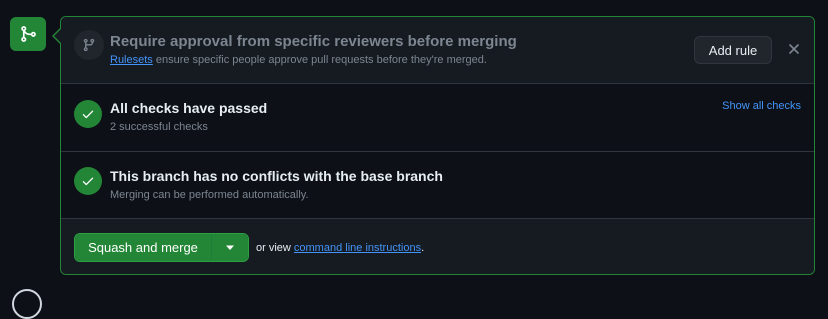 This screenshot has height=319, width=828. Describe the element at coordinates (209, 195) in the screenshot. I see `conflicts-subtitle: Merging can be performed automatically.` at that location.